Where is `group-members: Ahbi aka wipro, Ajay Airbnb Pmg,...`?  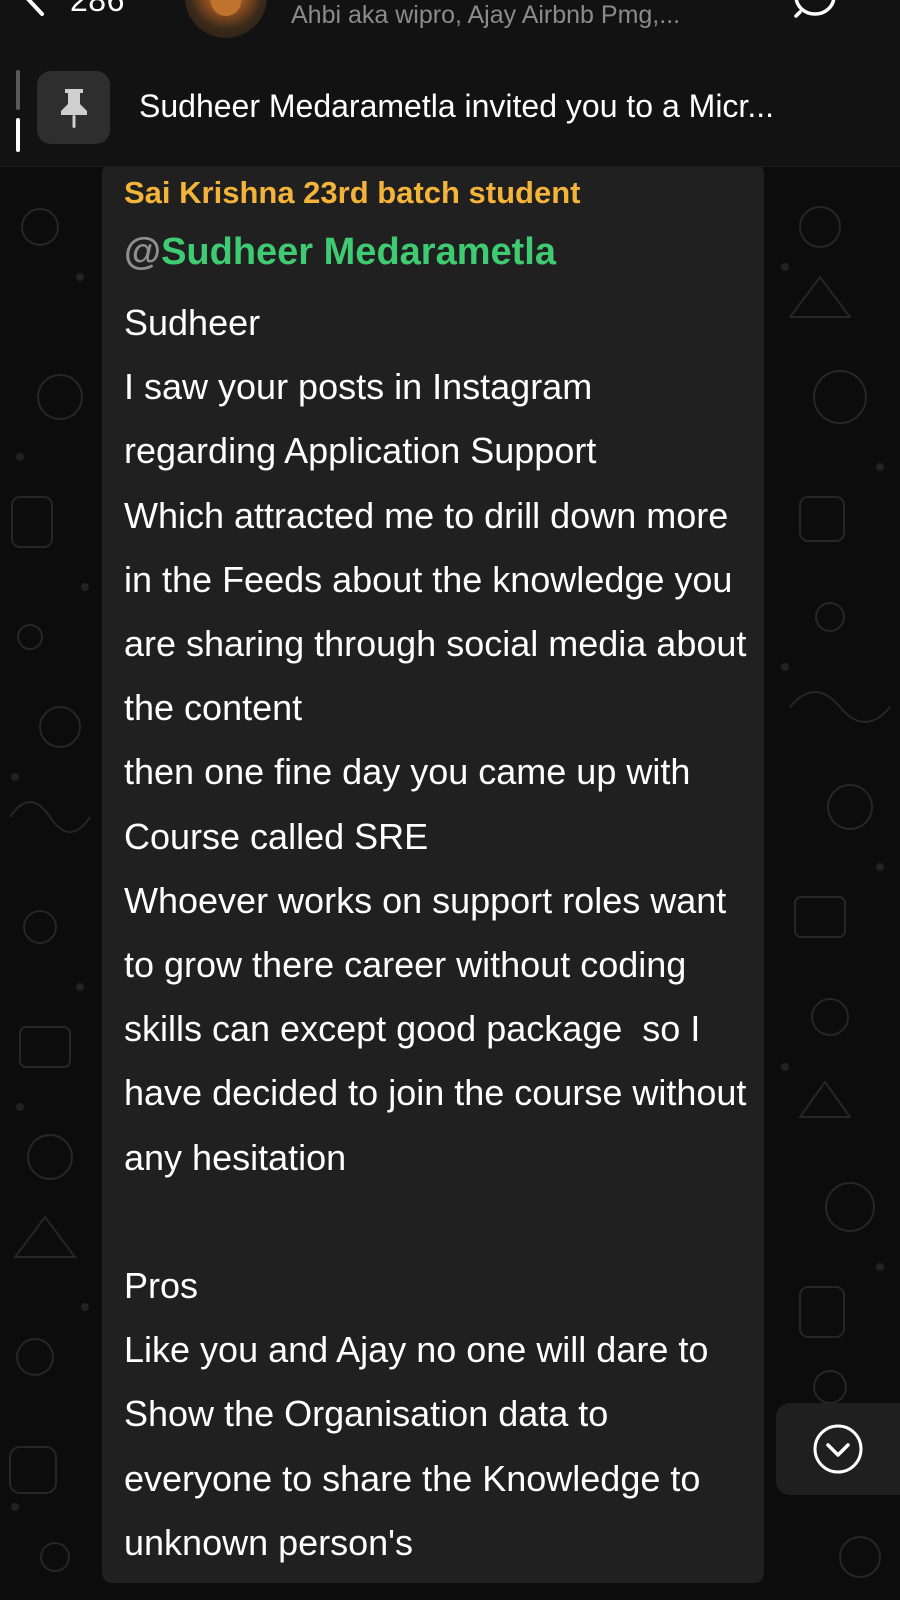 group-members: Ahbi aka wipro, Ajay Airbnb Pmg,... is located at coordinates (485, 15).